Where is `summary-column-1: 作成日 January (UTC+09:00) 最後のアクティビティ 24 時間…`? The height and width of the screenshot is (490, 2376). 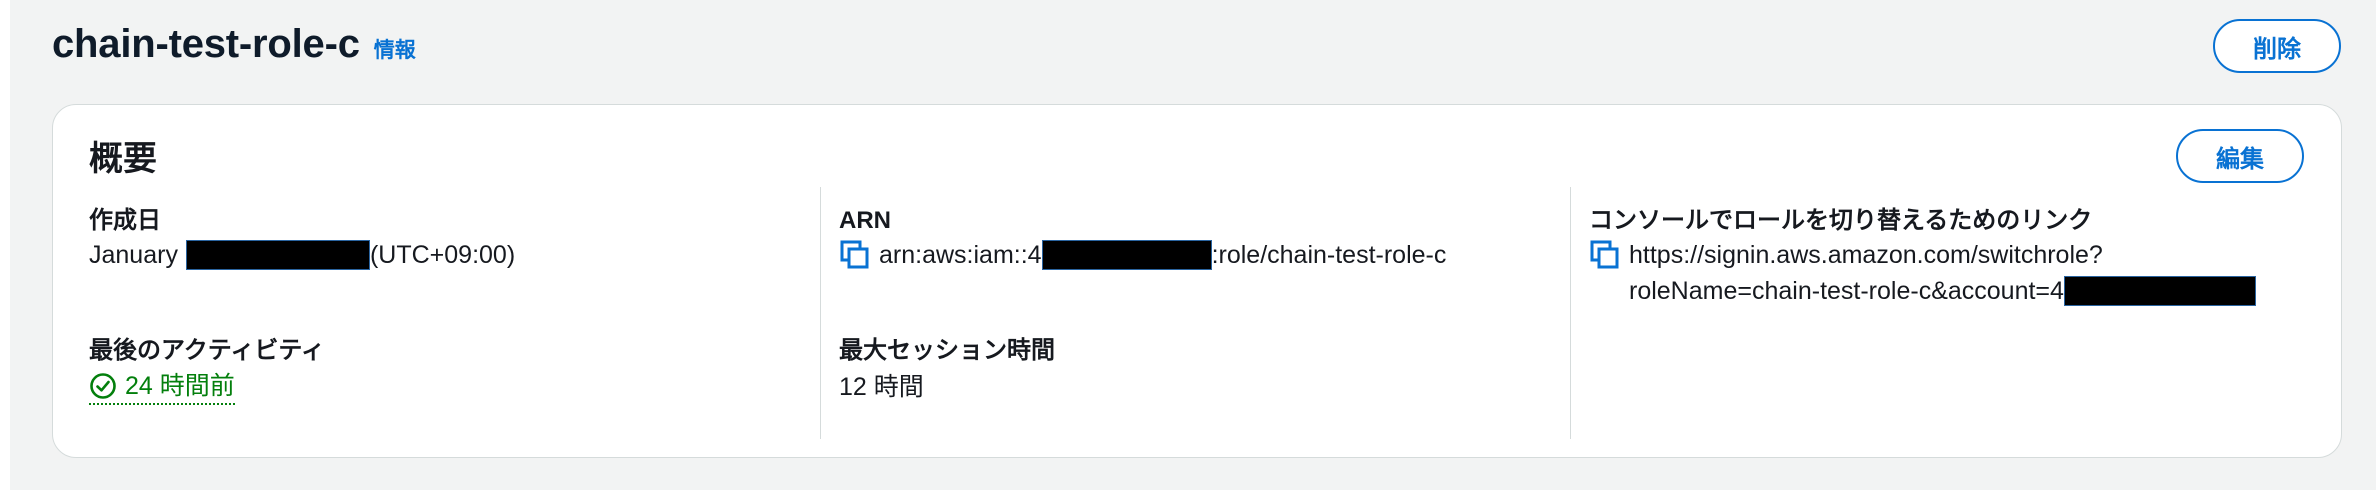 summary-column-1: 作成日 January (UTC+09:00) 最後のアクティビティ 24 時間… is located at coordinates (302, 305).